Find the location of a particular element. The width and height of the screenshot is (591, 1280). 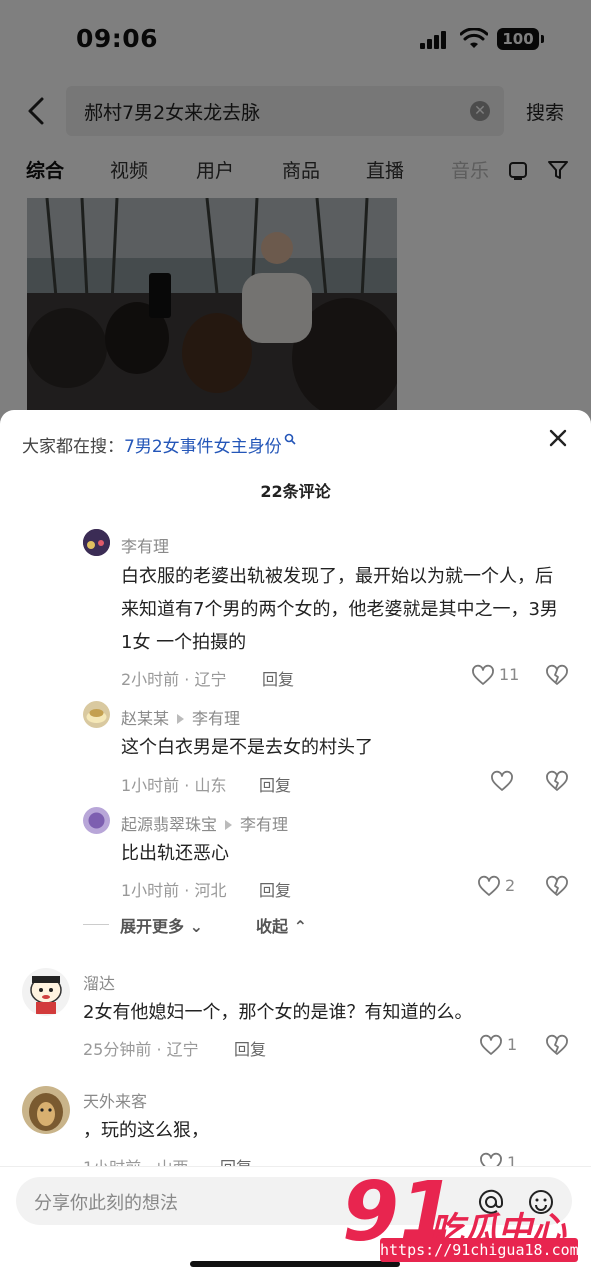

comment-username: 李有理 is located at coordinates (145, 545).